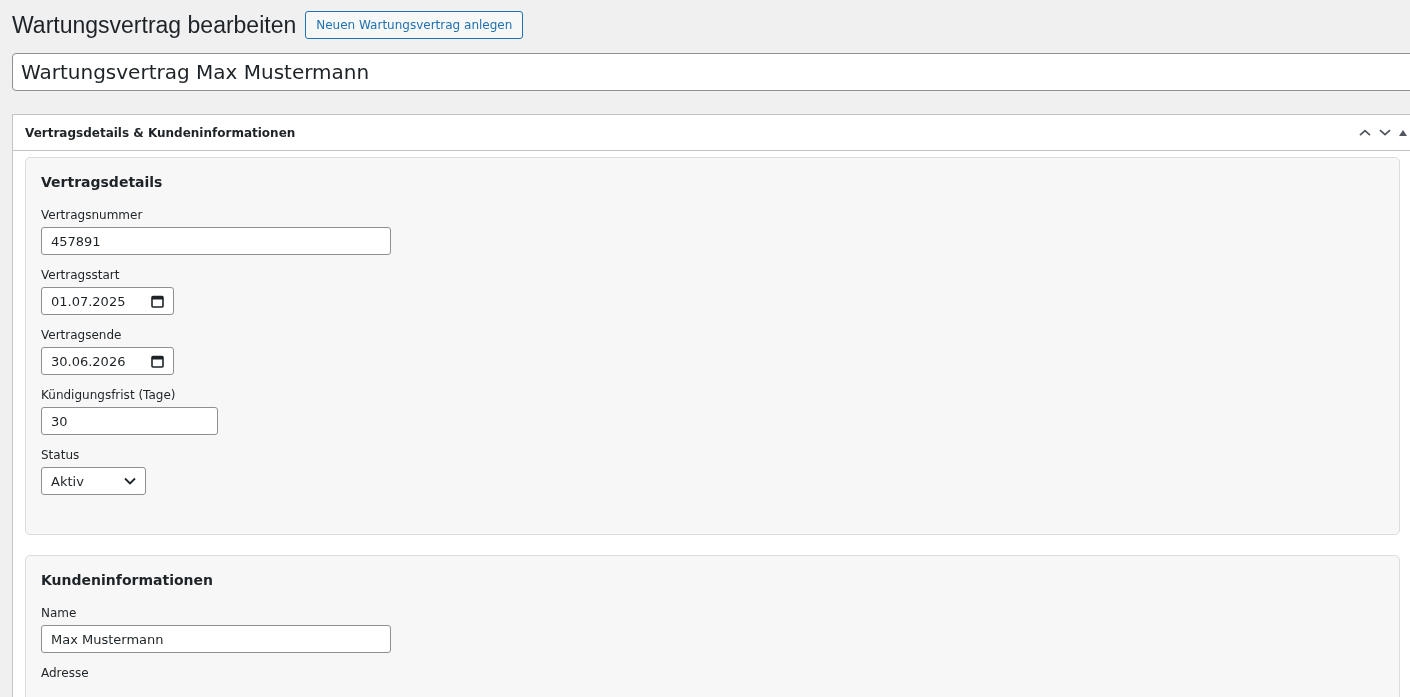  I want to click on field-label: Adresse, so click(65, 673).